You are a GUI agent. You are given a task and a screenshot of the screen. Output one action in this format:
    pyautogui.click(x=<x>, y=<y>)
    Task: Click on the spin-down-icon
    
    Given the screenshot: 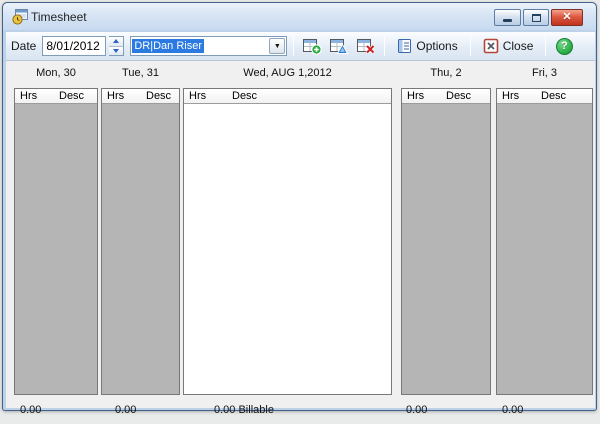 What is the action you would take?
    pyautogui.click(x=116, y=50)
    